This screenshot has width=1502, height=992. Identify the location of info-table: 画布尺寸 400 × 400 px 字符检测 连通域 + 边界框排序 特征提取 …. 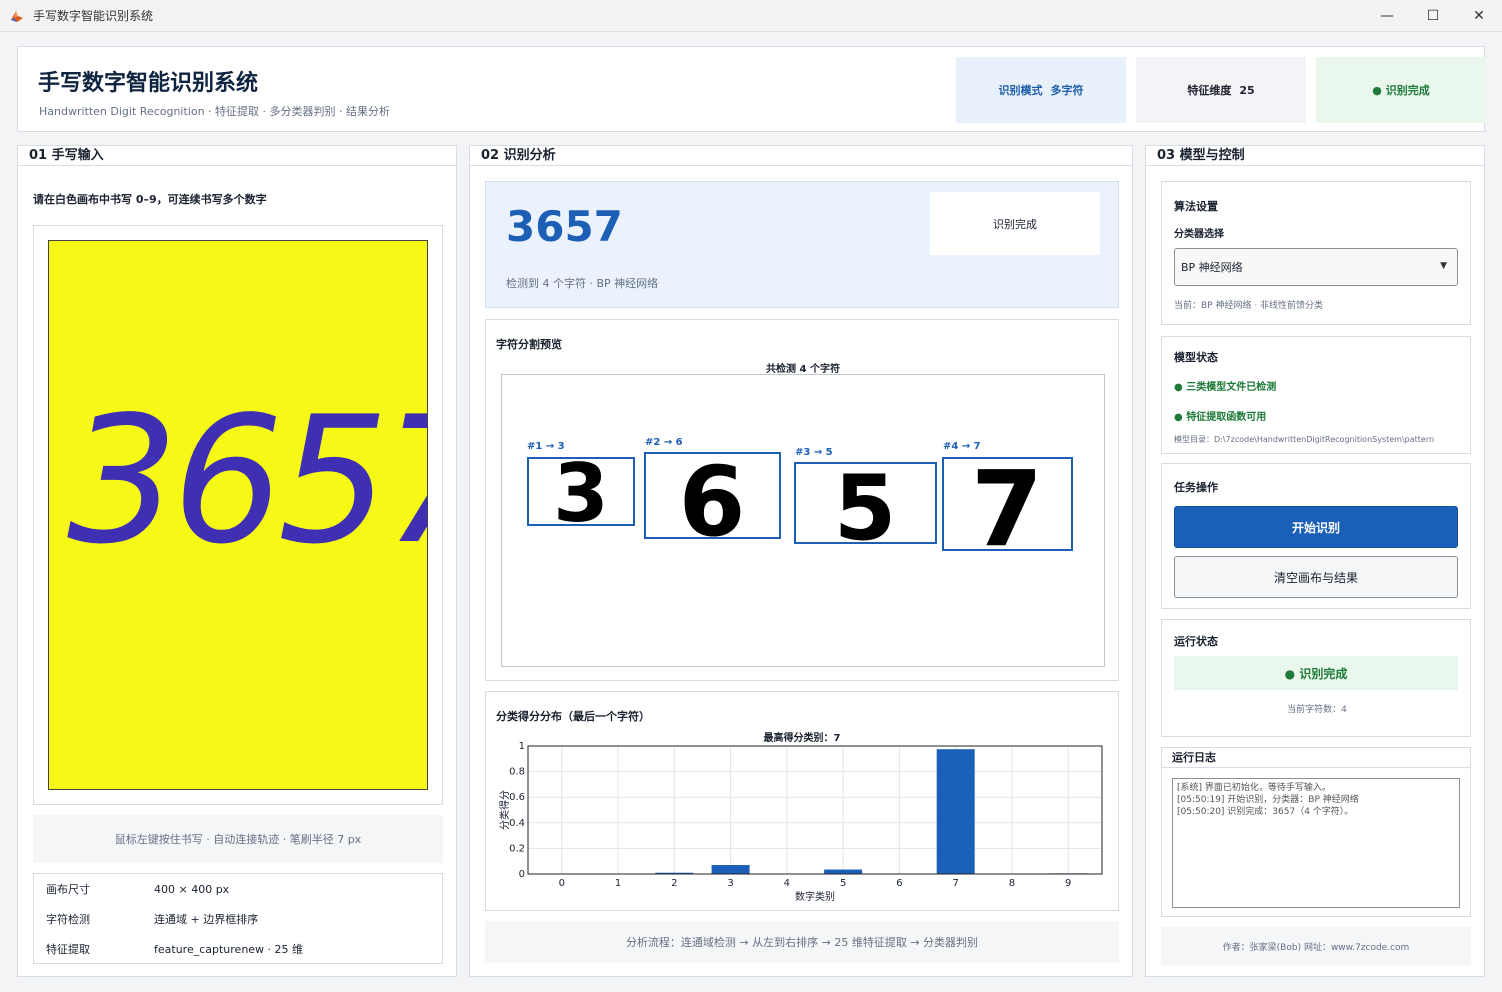
(238, 918).